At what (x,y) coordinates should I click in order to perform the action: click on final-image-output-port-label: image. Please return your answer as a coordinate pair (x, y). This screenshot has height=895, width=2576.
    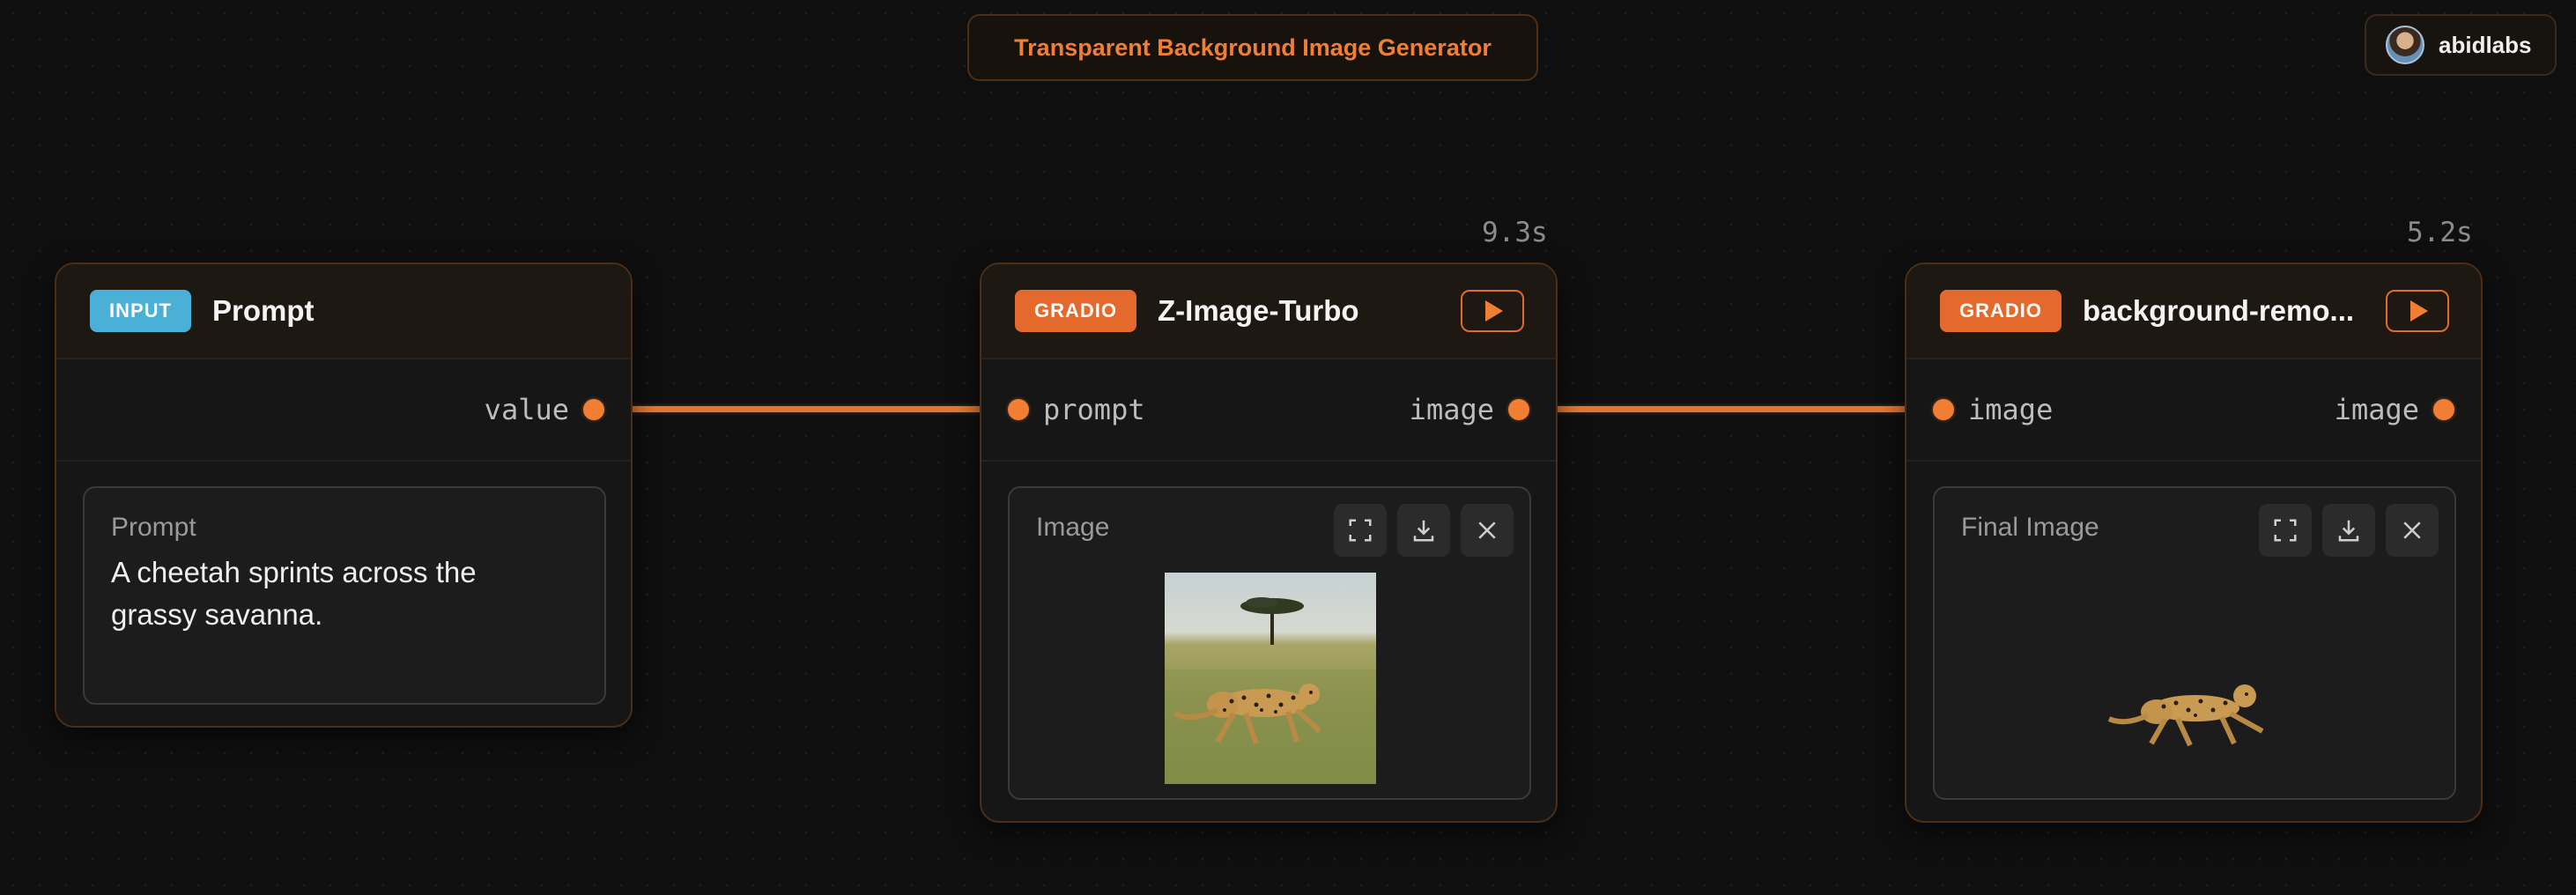
    Looking at the image, I should click on (2377, 409).